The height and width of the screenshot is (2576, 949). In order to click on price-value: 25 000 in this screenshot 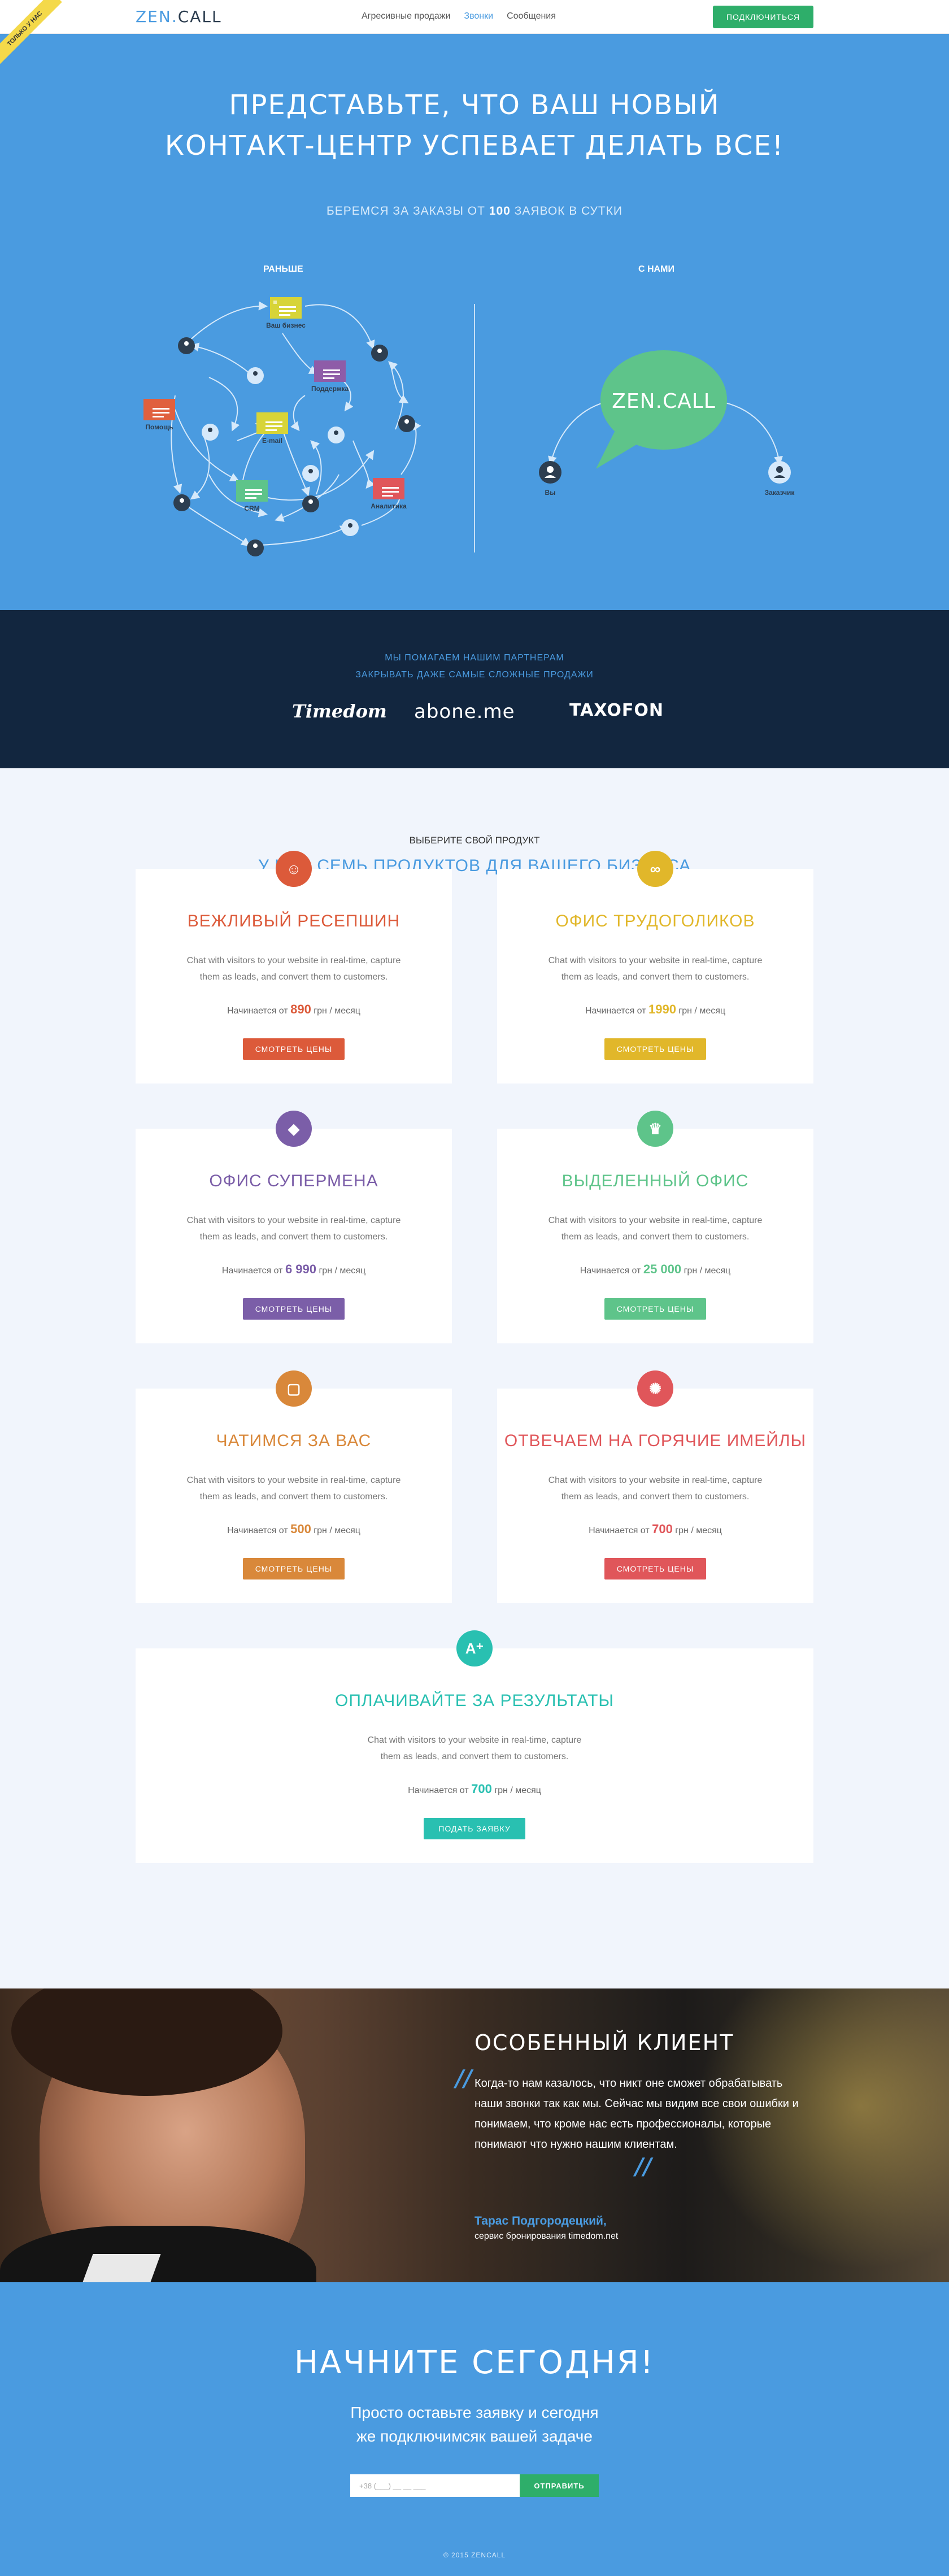, I will do `click(662, 1269)`.